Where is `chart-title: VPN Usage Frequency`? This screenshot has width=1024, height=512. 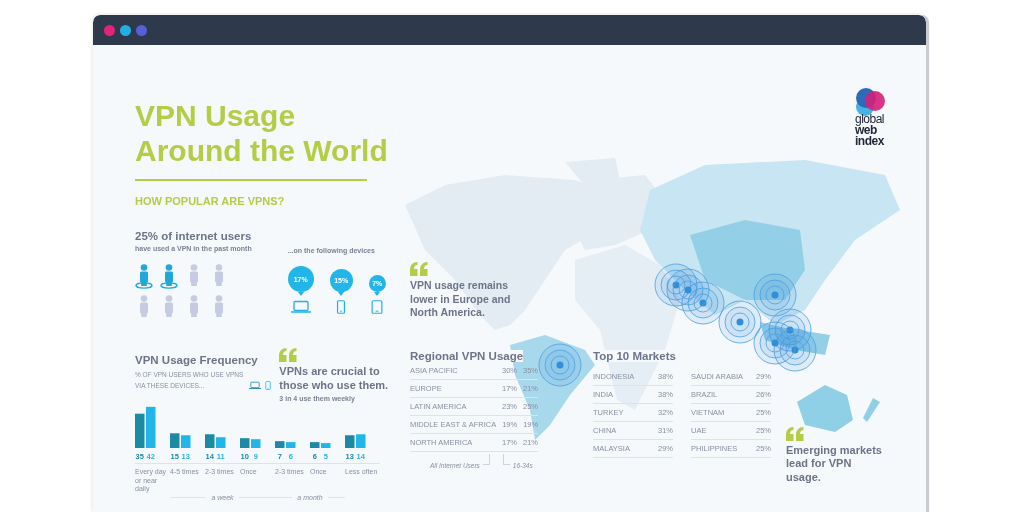
chart-title: VPN Usage Frequency is located at coordinates (196, 360).